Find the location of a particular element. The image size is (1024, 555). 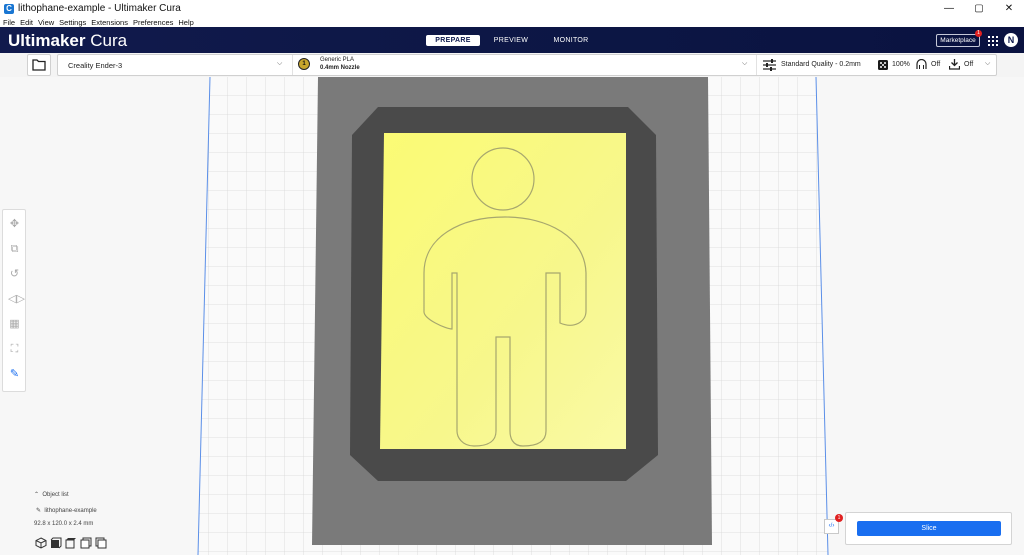

chevron-up-icon: ⌃ is located at coordinates (37, 495).